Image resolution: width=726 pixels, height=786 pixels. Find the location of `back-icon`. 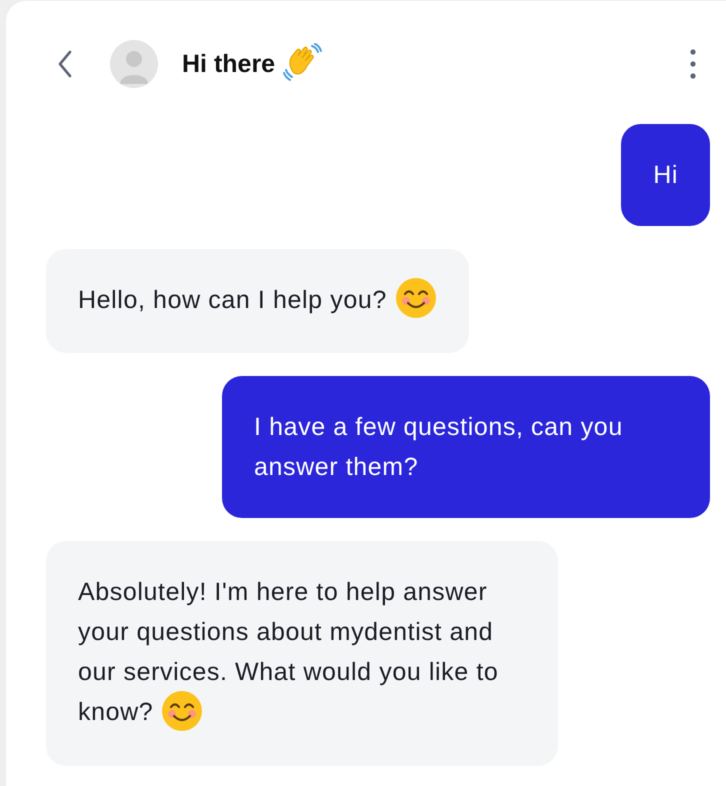

back-icon is located at coordinates (65, 64).